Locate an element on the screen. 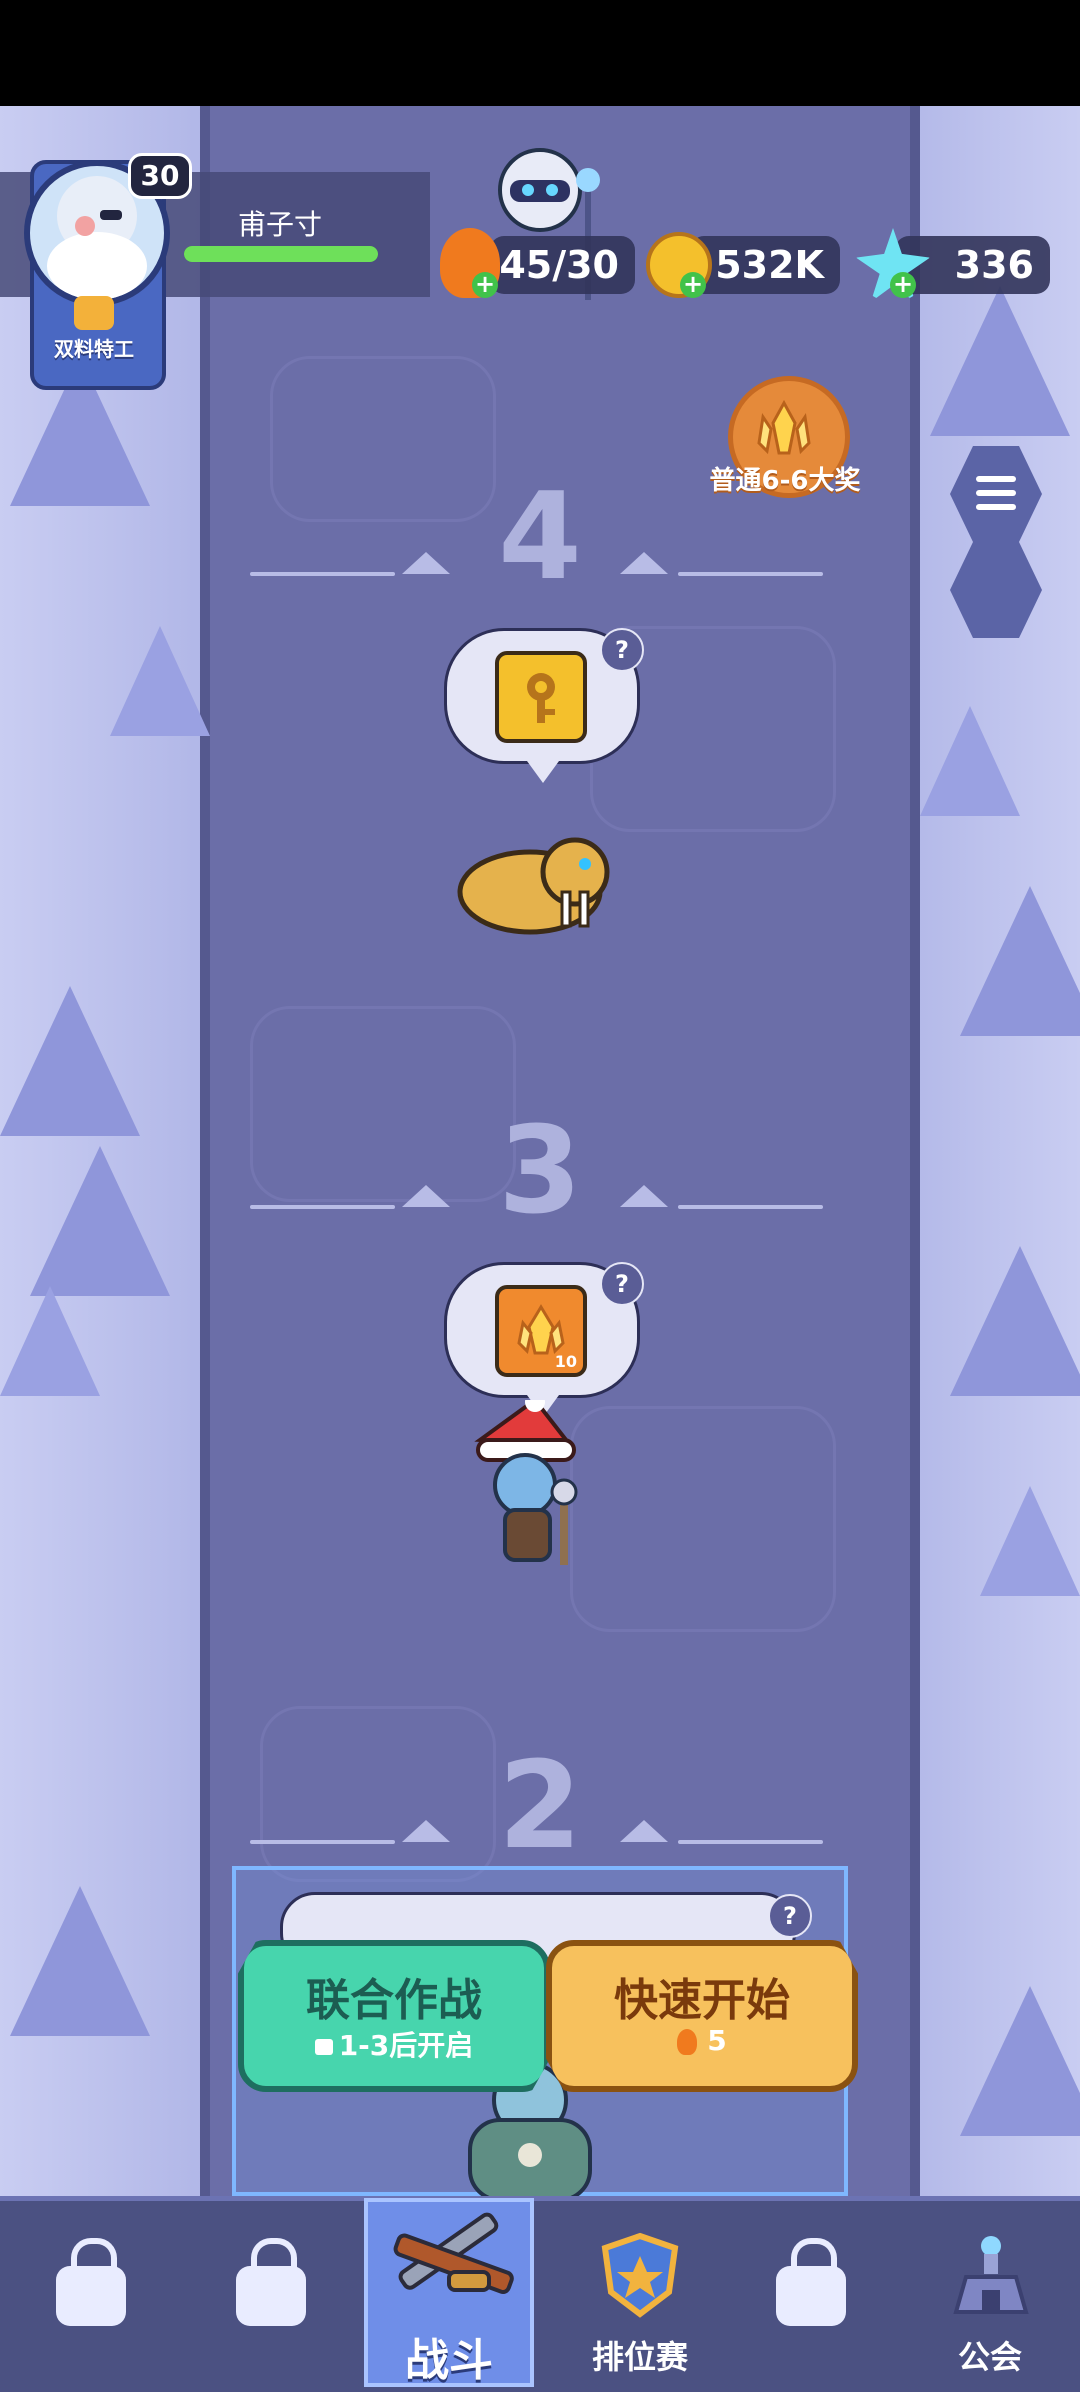 This screenshot has width=1080, height=2392. player-name: 甫子寸 is located at coordinates (279, 224).